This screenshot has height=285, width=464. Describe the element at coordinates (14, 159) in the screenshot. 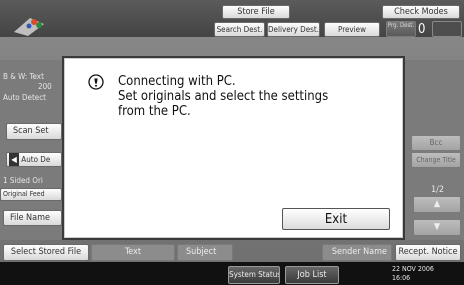

I see `left-arrow-icon: ◀` at that location.